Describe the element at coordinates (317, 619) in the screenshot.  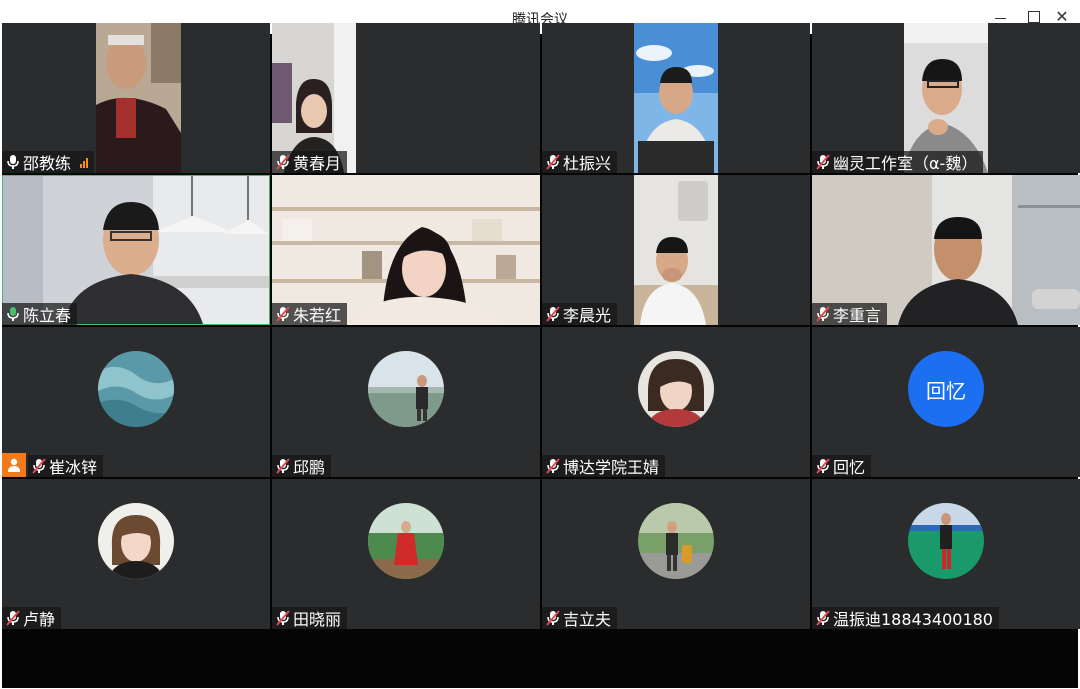
I see `participant-name: 田晓丽` at that location.